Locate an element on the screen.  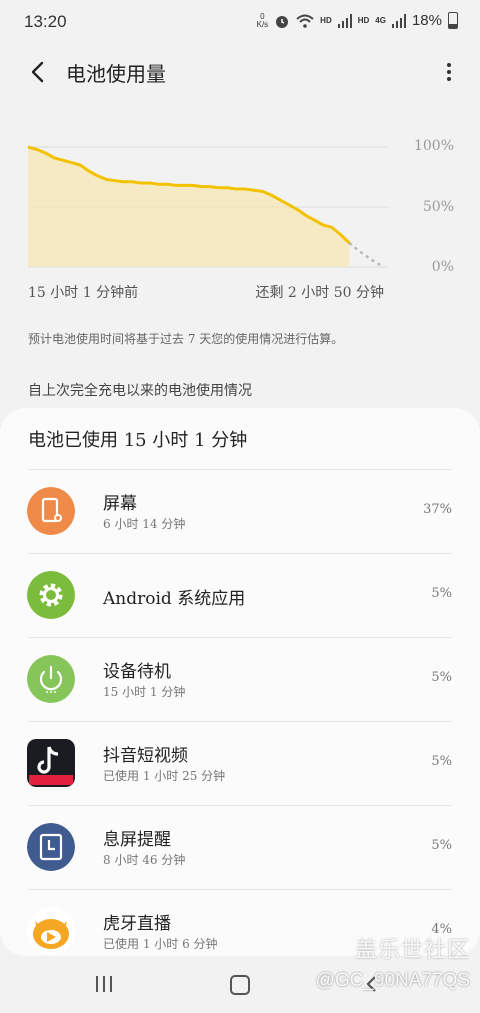
app-name: Android 系统应用 is located at coordinates (174, 599).